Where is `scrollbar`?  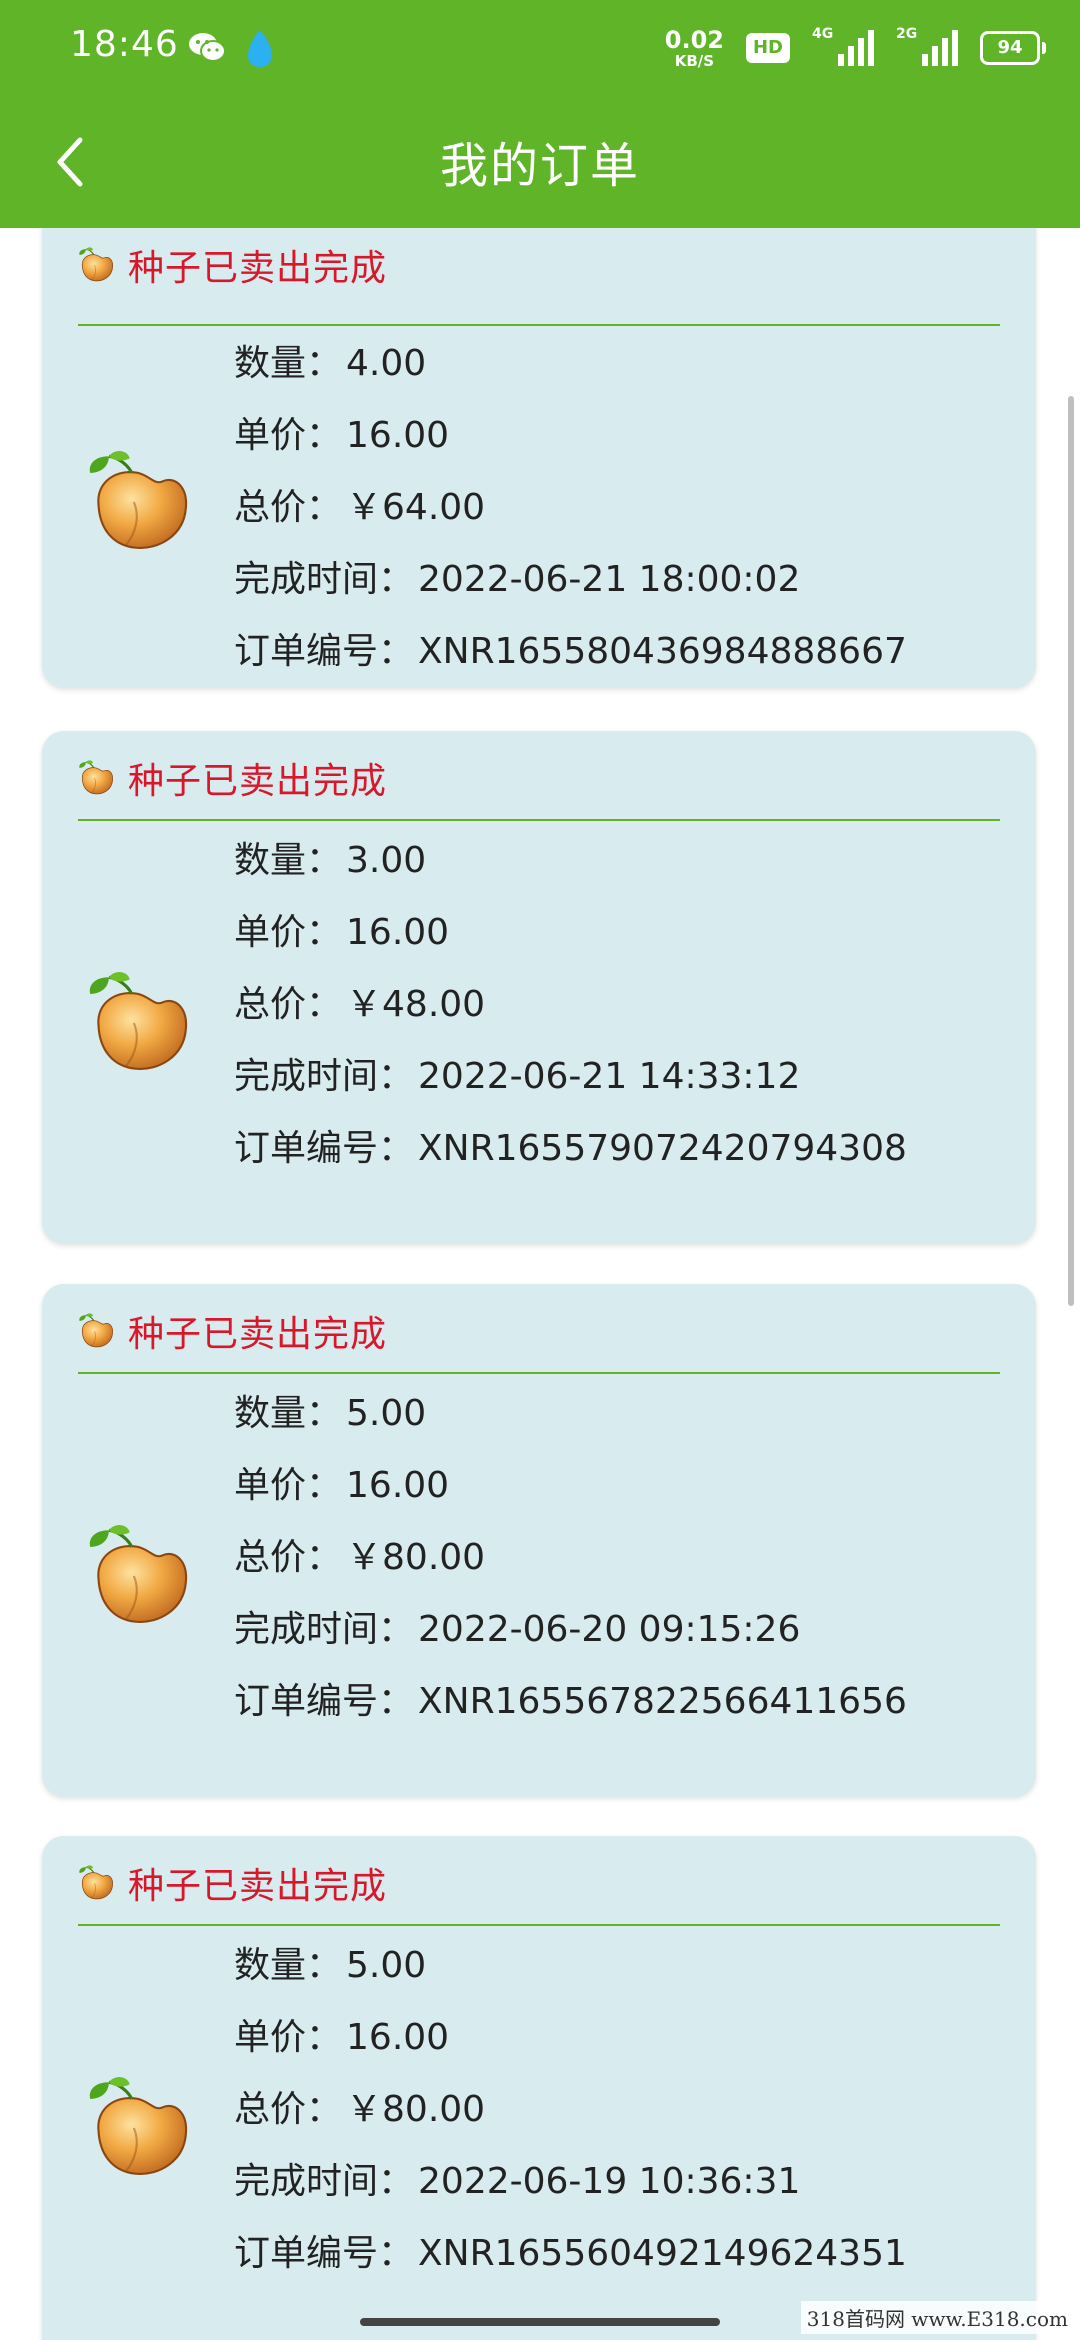
scrollbar is located at coordinates (1071, 851).